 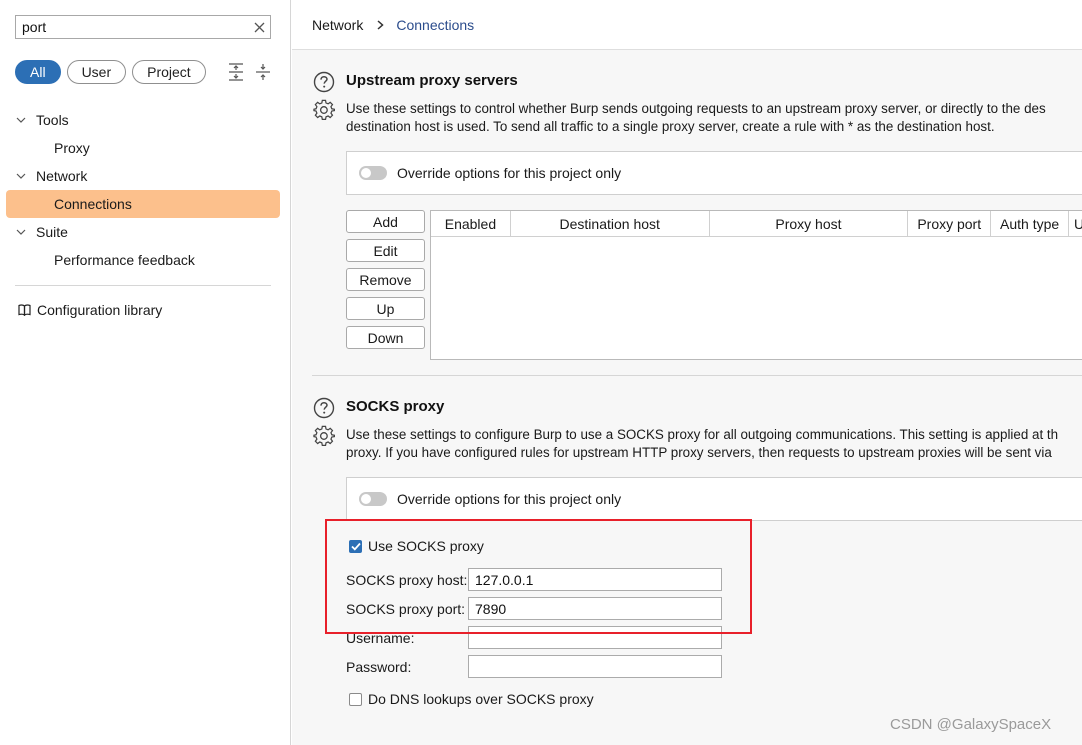 What do you see at coordinates (395, 406) in the screenshot?
I see `socks-proxy-title: SOCKS proxy` at bounding box center [395, 406].